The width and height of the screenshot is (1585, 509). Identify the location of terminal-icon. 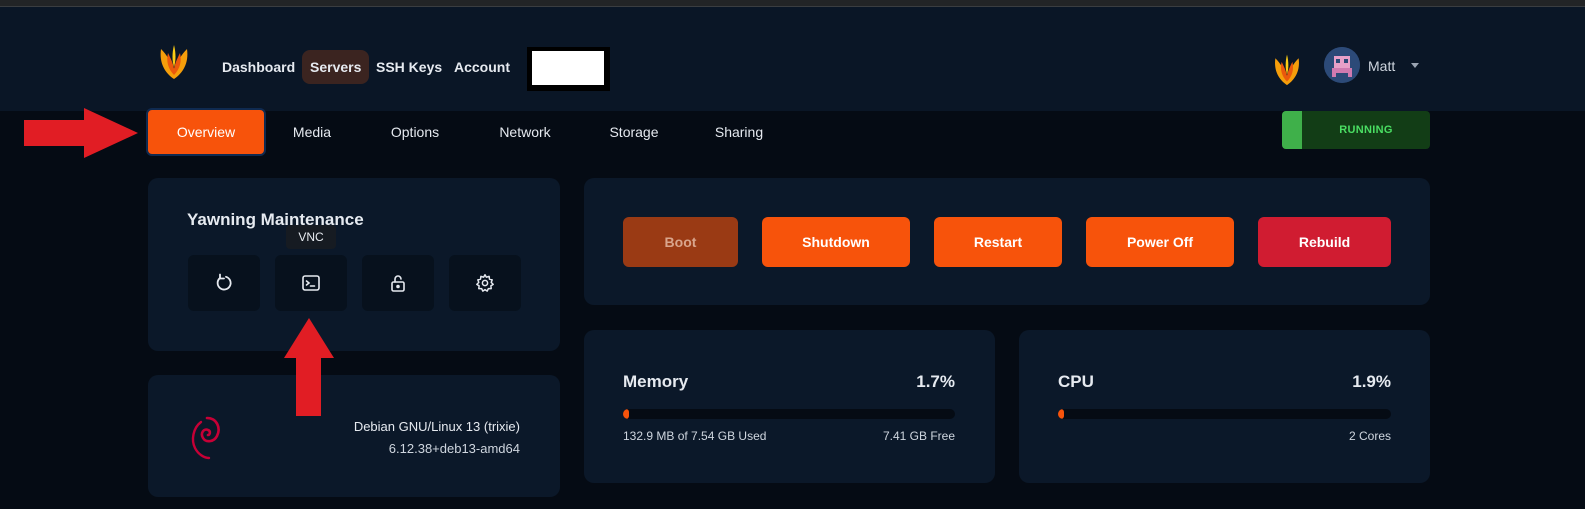
(311, 283).